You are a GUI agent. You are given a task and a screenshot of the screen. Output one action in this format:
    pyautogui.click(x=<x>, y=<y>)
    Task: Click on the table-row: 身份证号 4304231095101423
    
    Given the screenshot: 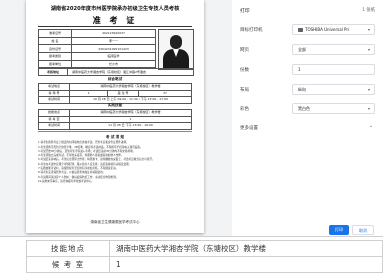 What is the action you would take?
    pyautogui.click(x=97, y=49)
    